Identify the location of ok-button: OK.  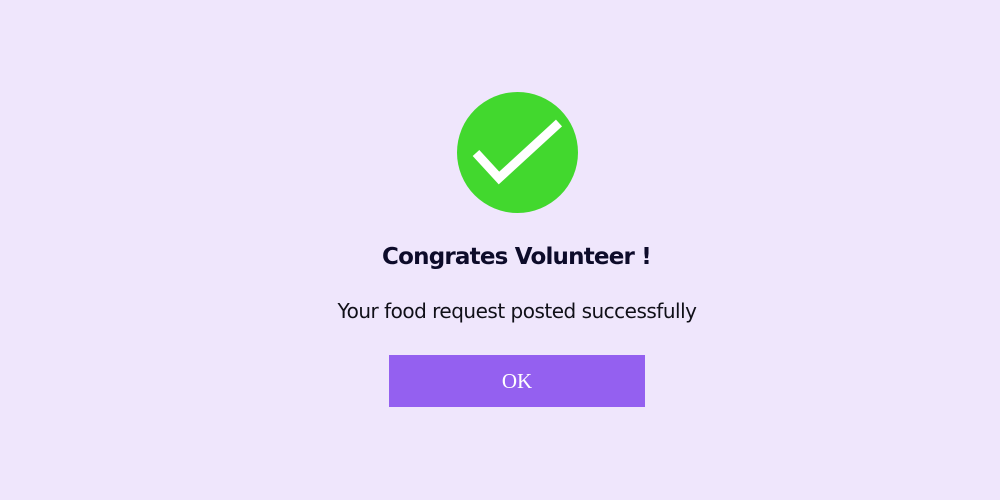
(517, 381).